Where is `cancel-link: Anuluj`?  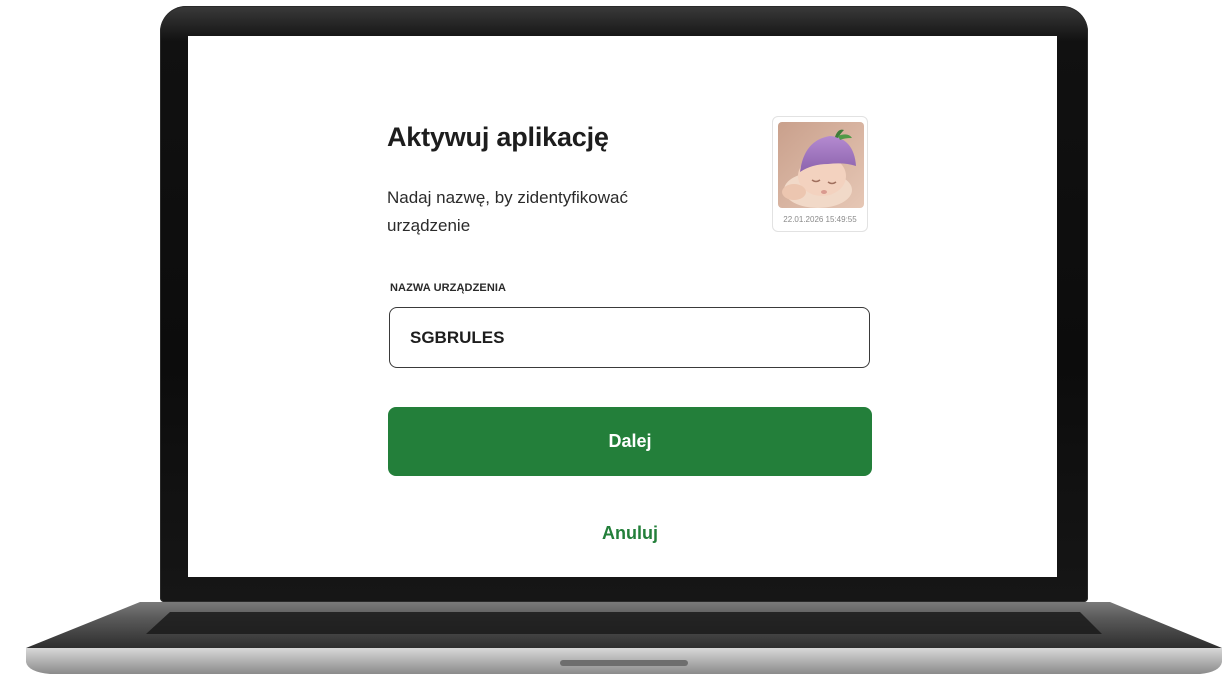 cancel-link: Anuluj is located at coordinates (630, 533).